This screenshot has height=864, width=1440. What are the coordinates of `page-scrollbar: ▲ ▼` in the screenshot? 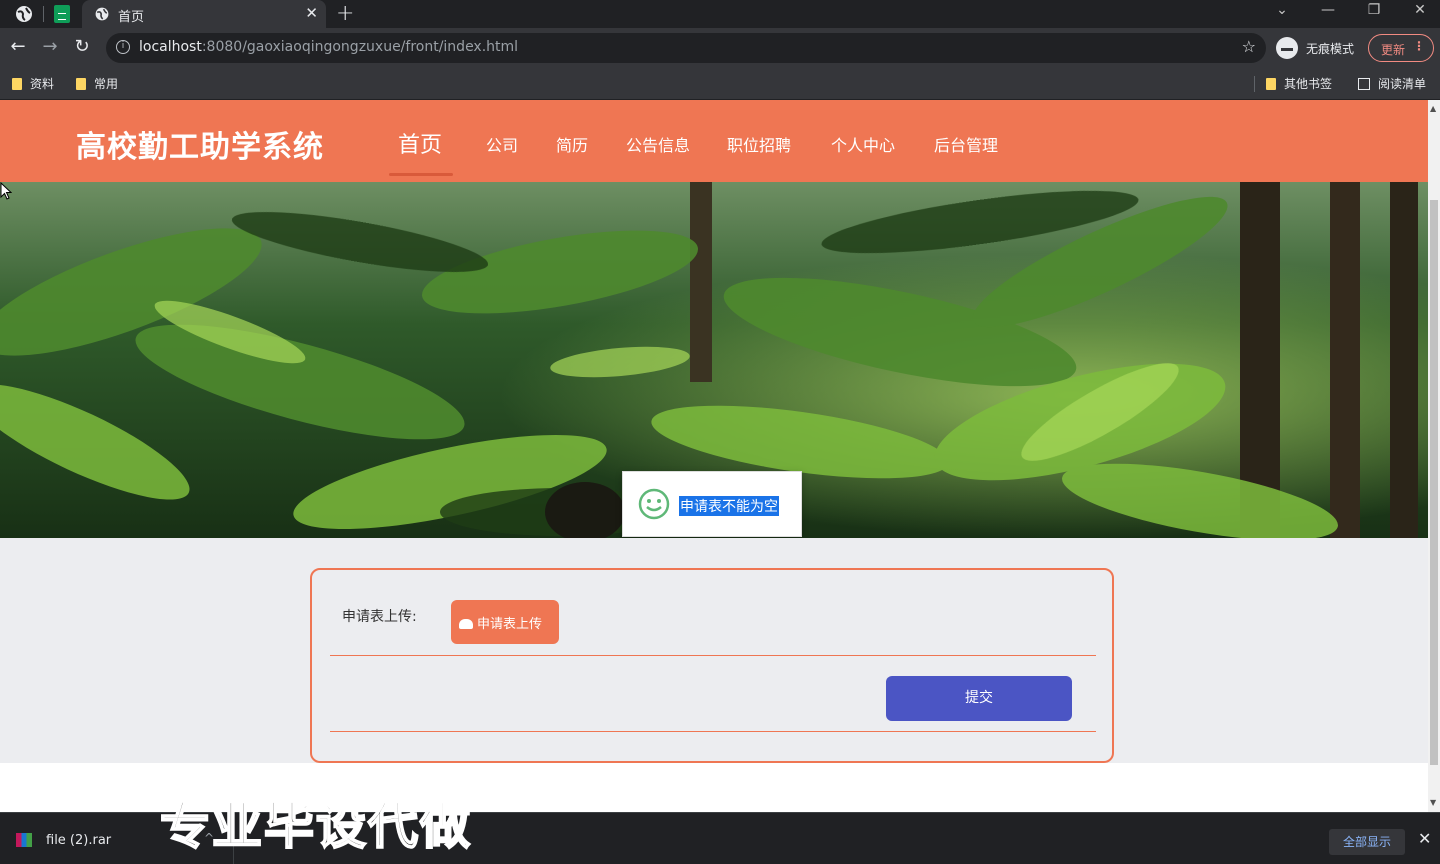 It's located at (1434, 456).